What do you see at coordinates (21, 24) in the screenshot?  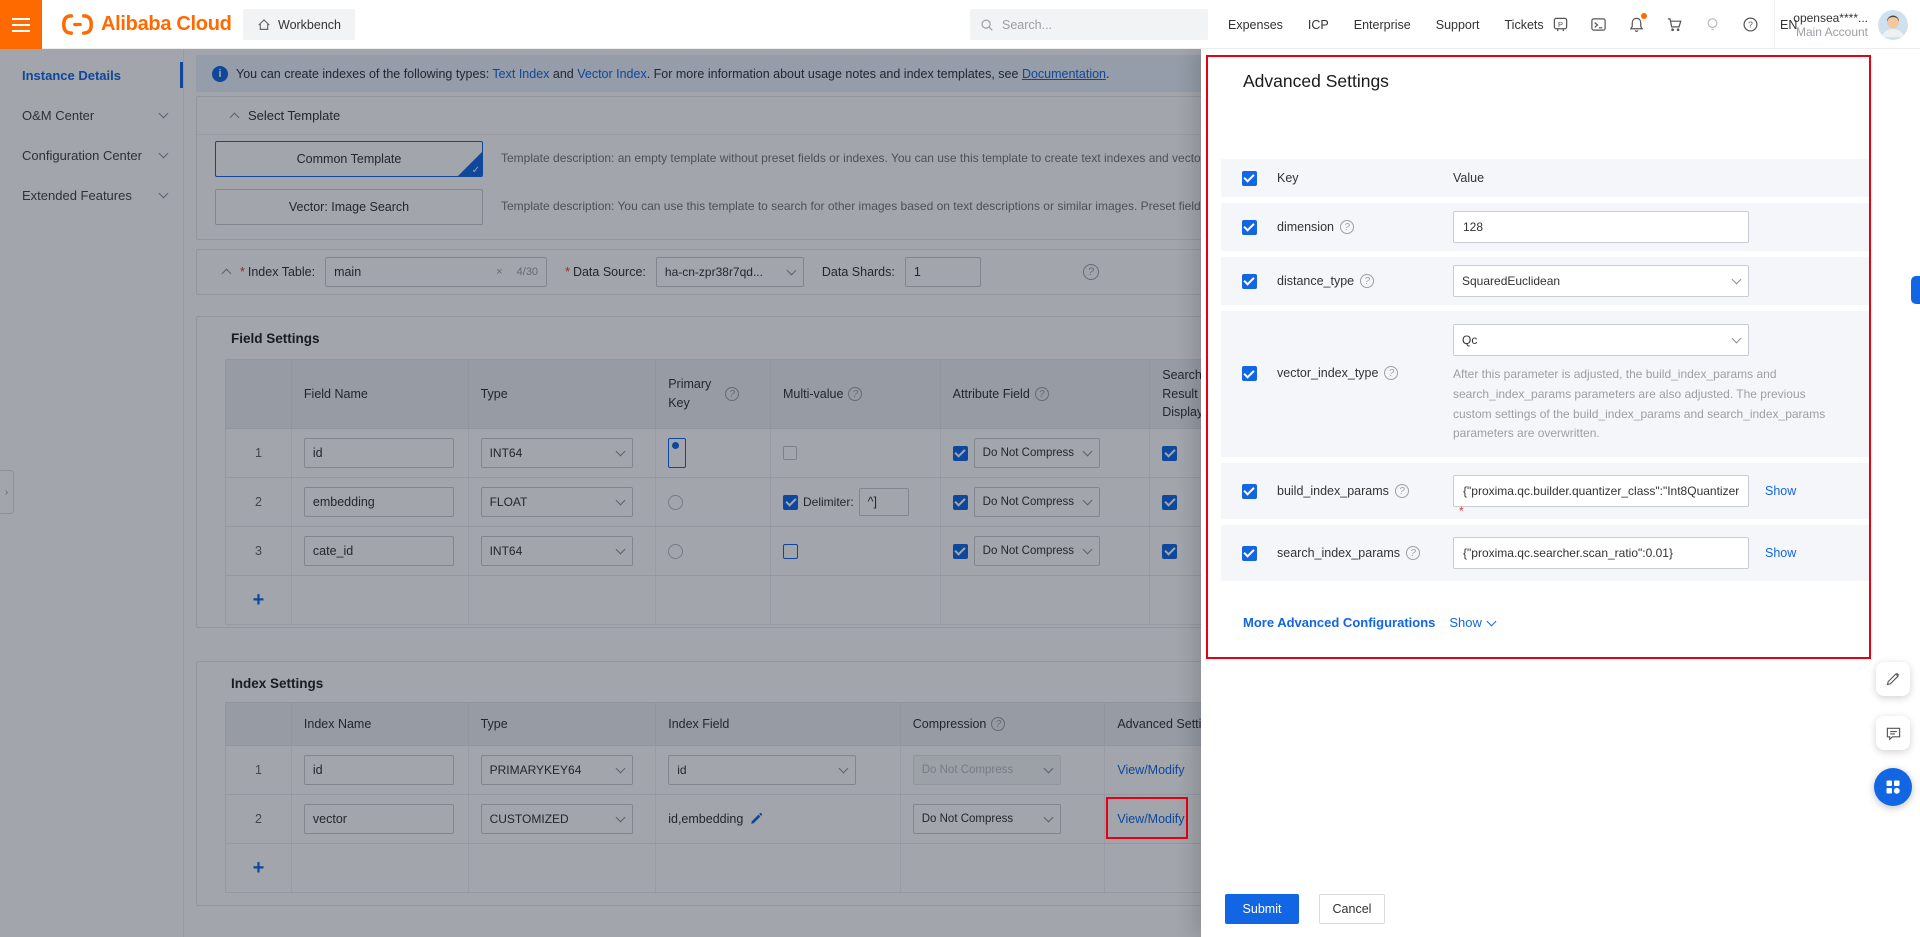 I see `hamburger-menu-icon` at bounding box center [21, 24].